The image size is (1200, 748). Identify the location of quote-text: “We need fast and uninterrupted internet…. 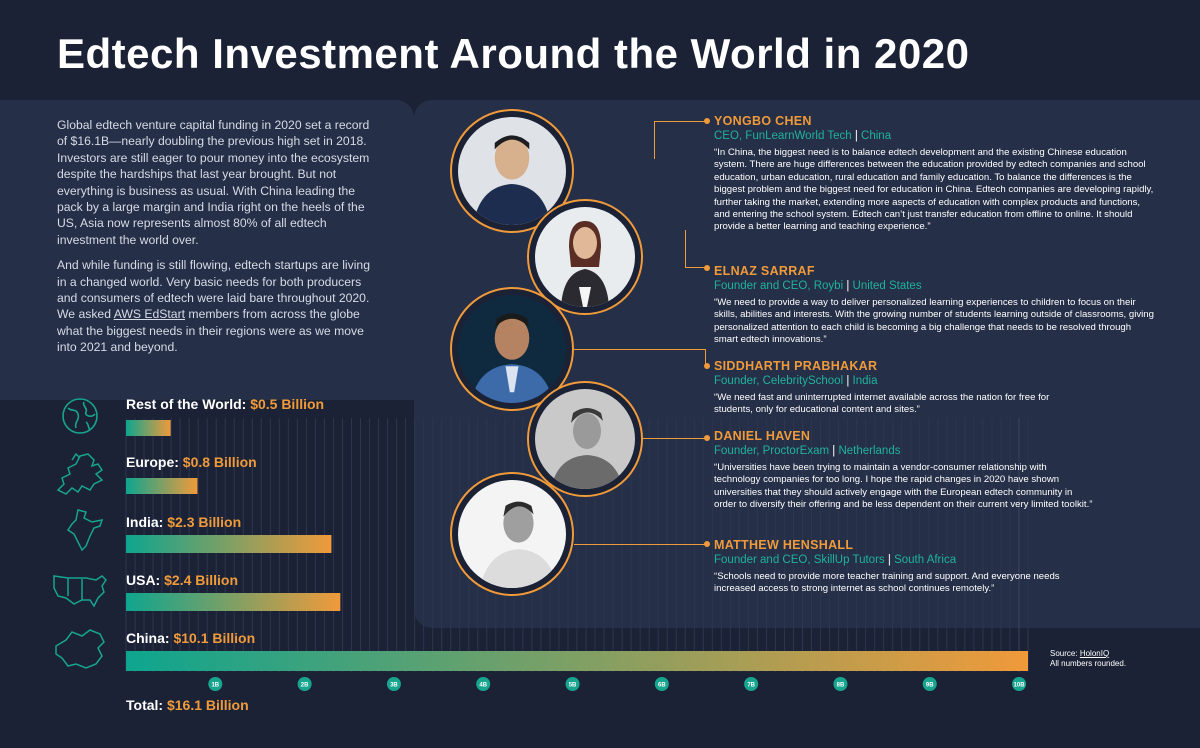
(882, 404).